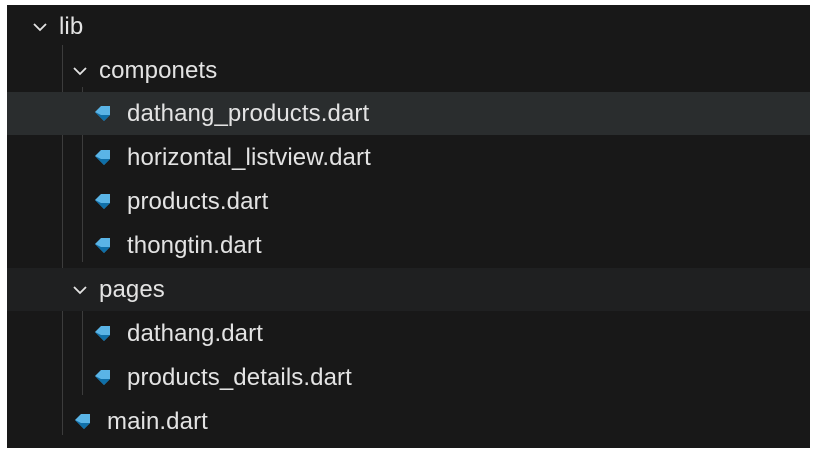  I want to click on folder-row-pages: pages, so click(408, 289).